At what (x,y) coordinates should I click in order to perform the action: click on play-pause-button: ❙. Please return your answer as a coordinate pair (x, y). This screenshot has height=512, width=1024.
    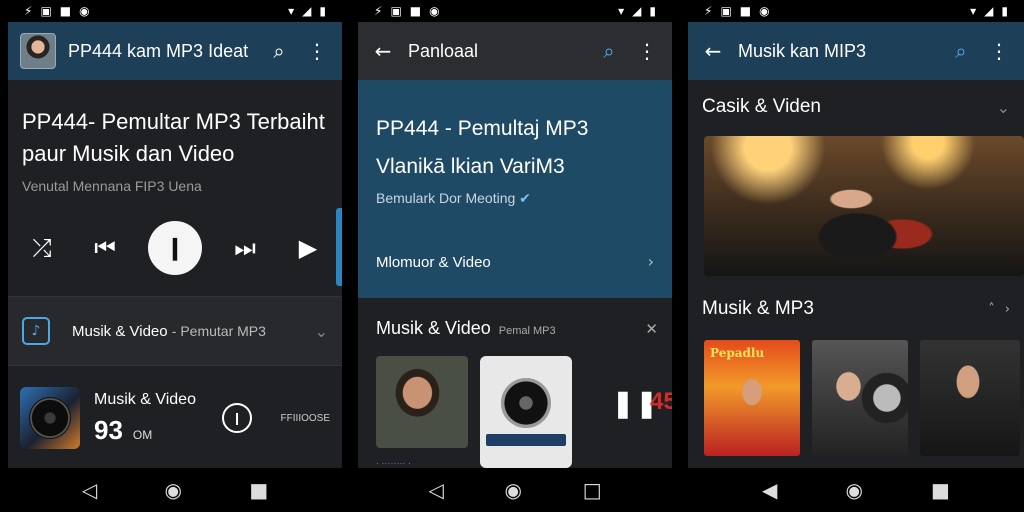
    Looking at the image, I should click on (175, 248).